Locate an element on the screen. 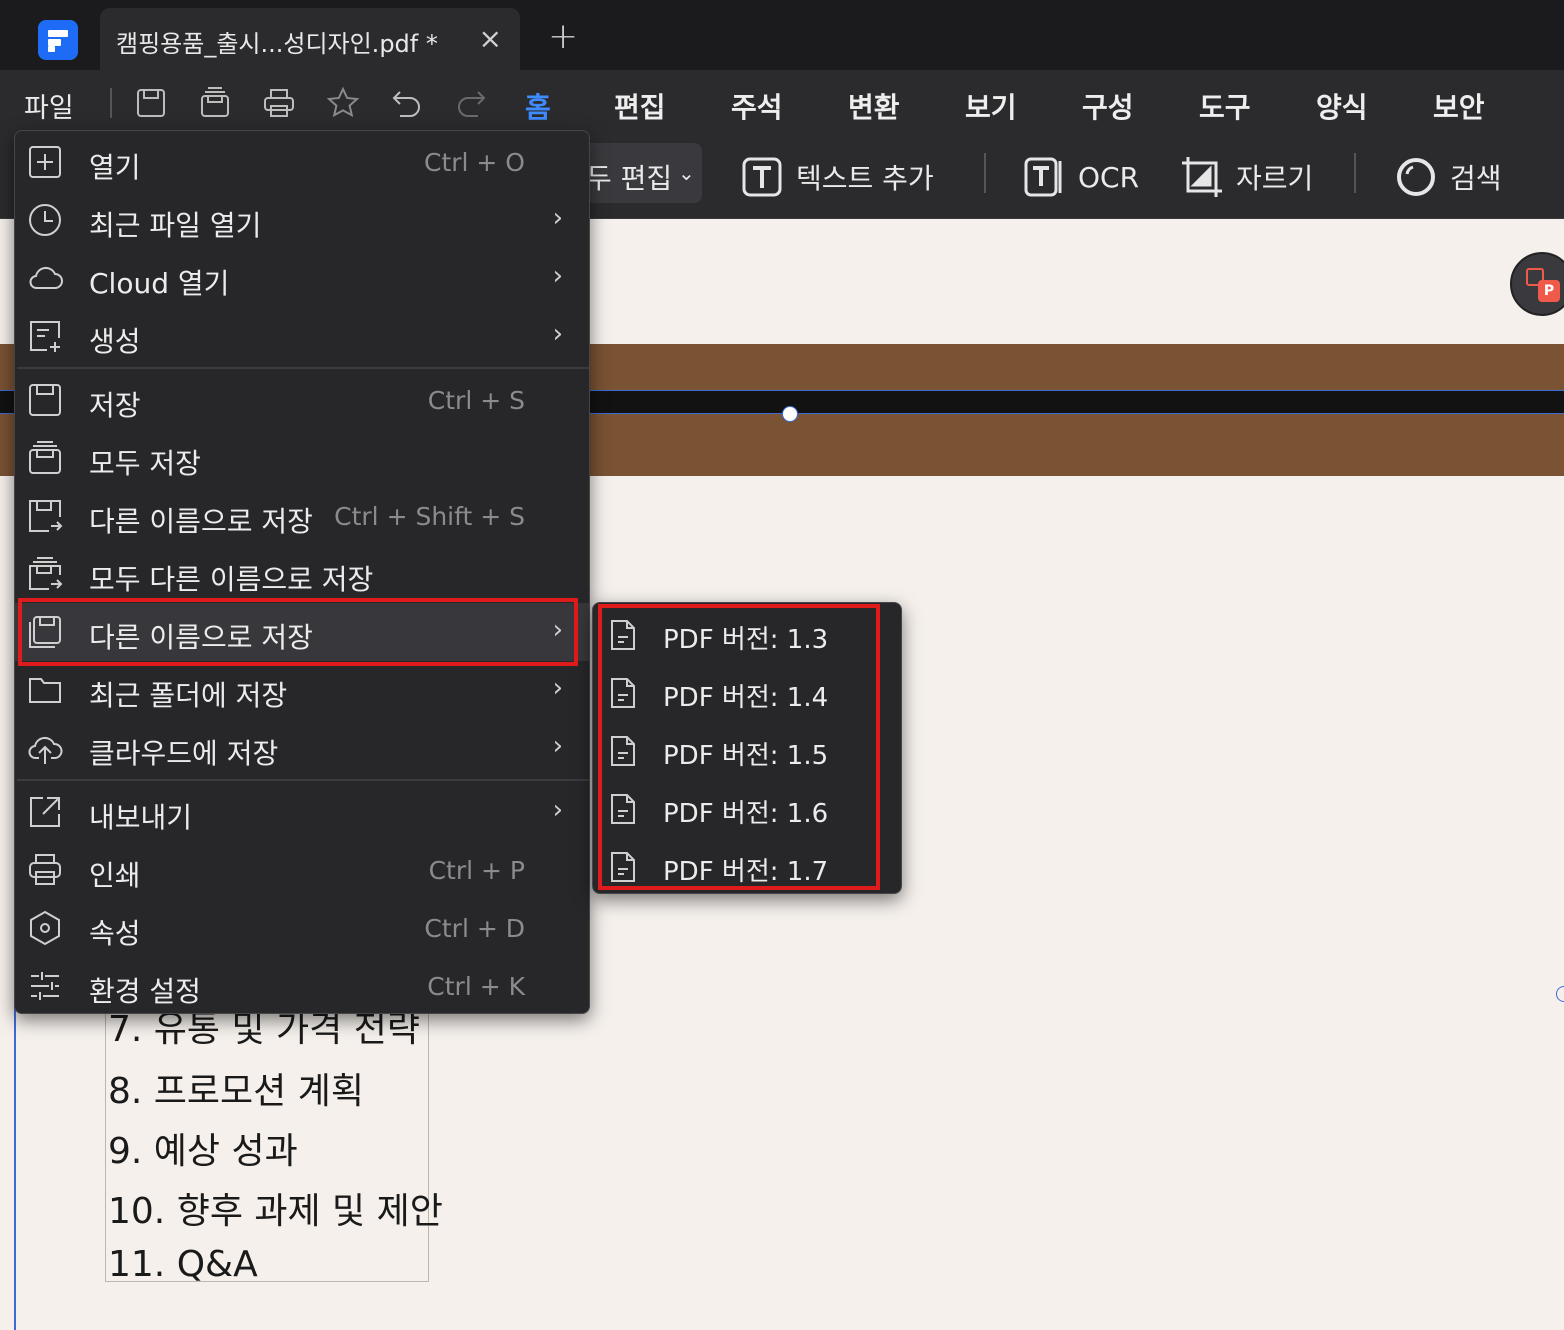  title-bar: 캠핑용품_출시...성디자인.pdf * × + is located at coordinates (782, 35).